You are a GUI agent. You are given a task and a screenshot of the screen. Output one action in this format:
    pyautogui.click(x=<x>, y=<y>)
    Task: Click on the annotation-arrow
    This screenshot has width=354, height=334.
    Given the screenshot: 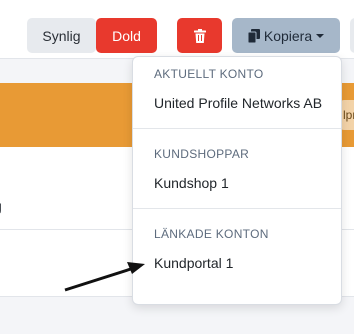 What is the action you would take?
    pyautogui.click(x=104, y=277)
    